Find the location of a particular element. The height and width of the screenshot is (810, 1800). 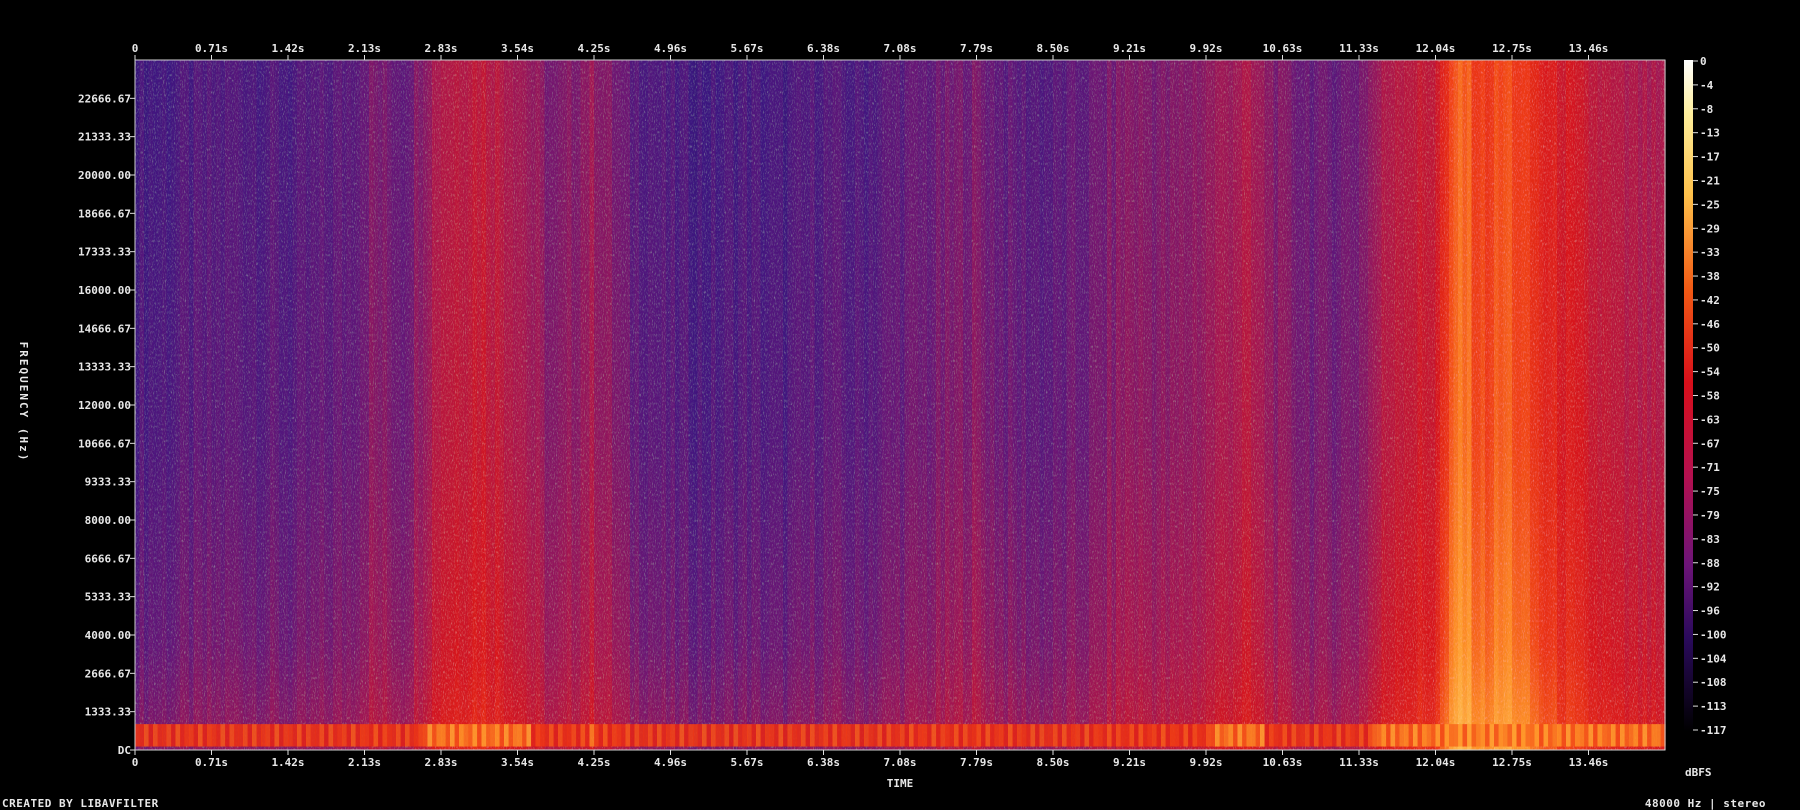

y-tick-label: 16000.00 is located at coordinates (104, 290).